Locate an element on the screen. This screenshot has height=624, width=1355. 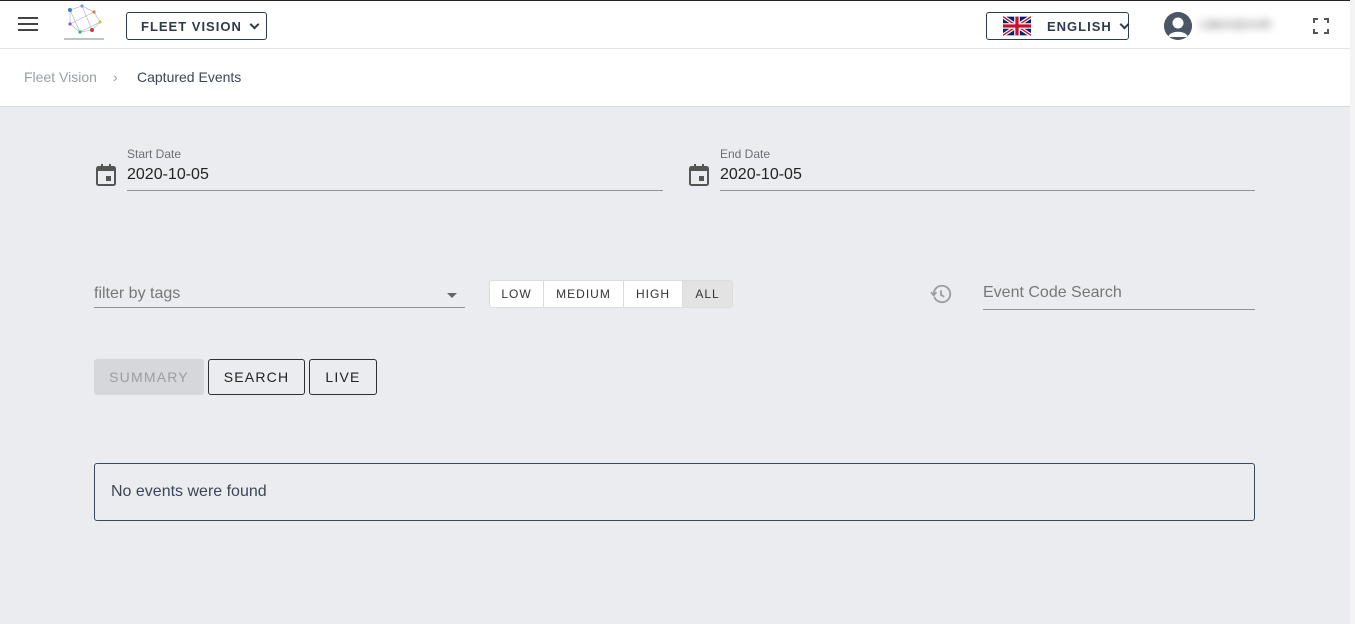
severity-low-button: LOW is located at coordinates (517, 294).